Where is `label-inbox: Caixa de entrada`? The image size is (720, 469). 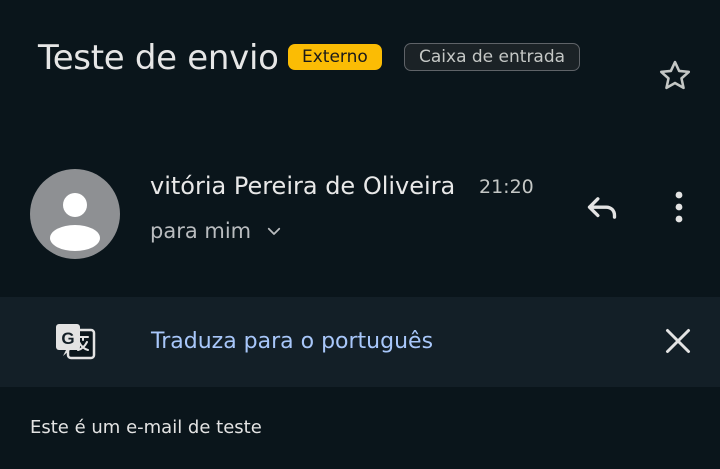 label-inbox: Caixa de entrada is located at coordinates (492, 57).